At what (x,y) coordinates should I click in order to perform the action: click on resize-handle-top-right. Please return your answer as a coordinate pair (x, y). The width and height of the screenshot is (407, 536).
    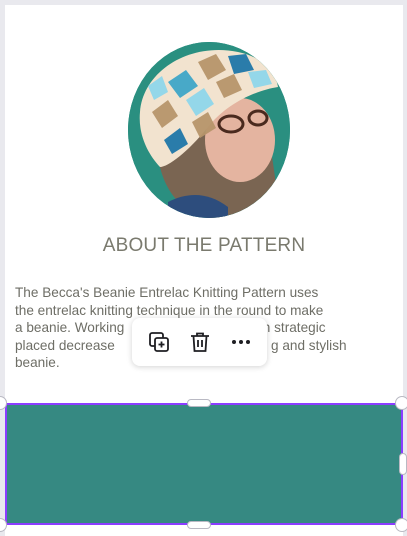
    Looking at the image, I should click on (401, 403).